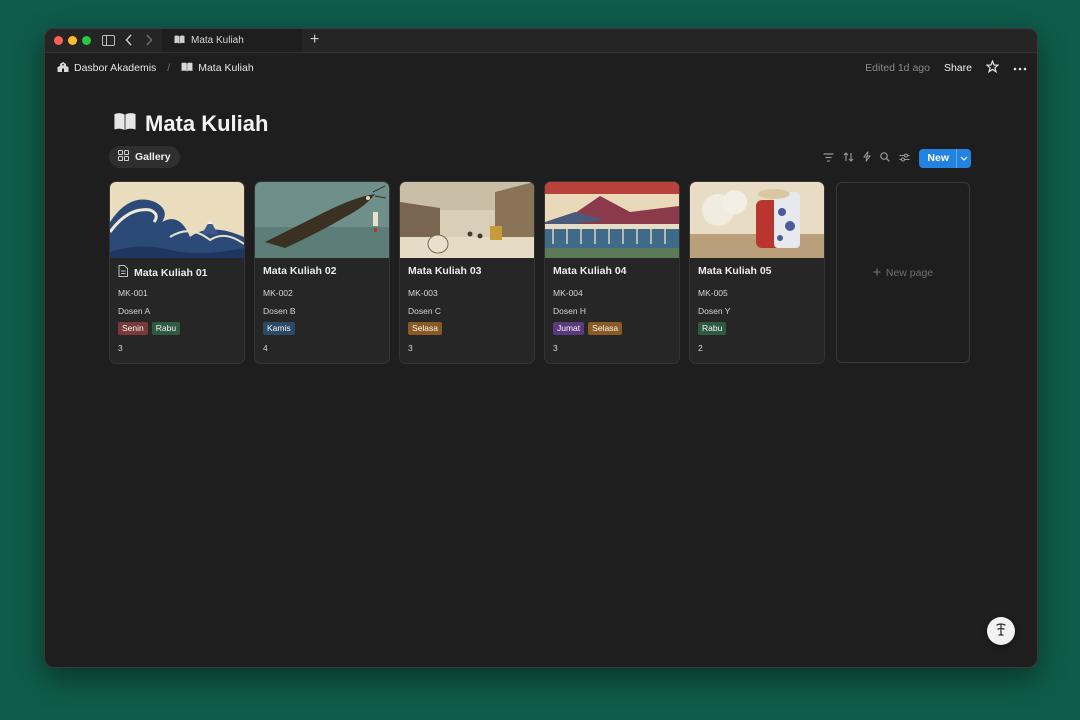  I want to click on gallery-card: Mata Kuliah 03 MK-003 Dosen C Selasa 3, so click(467, 272).